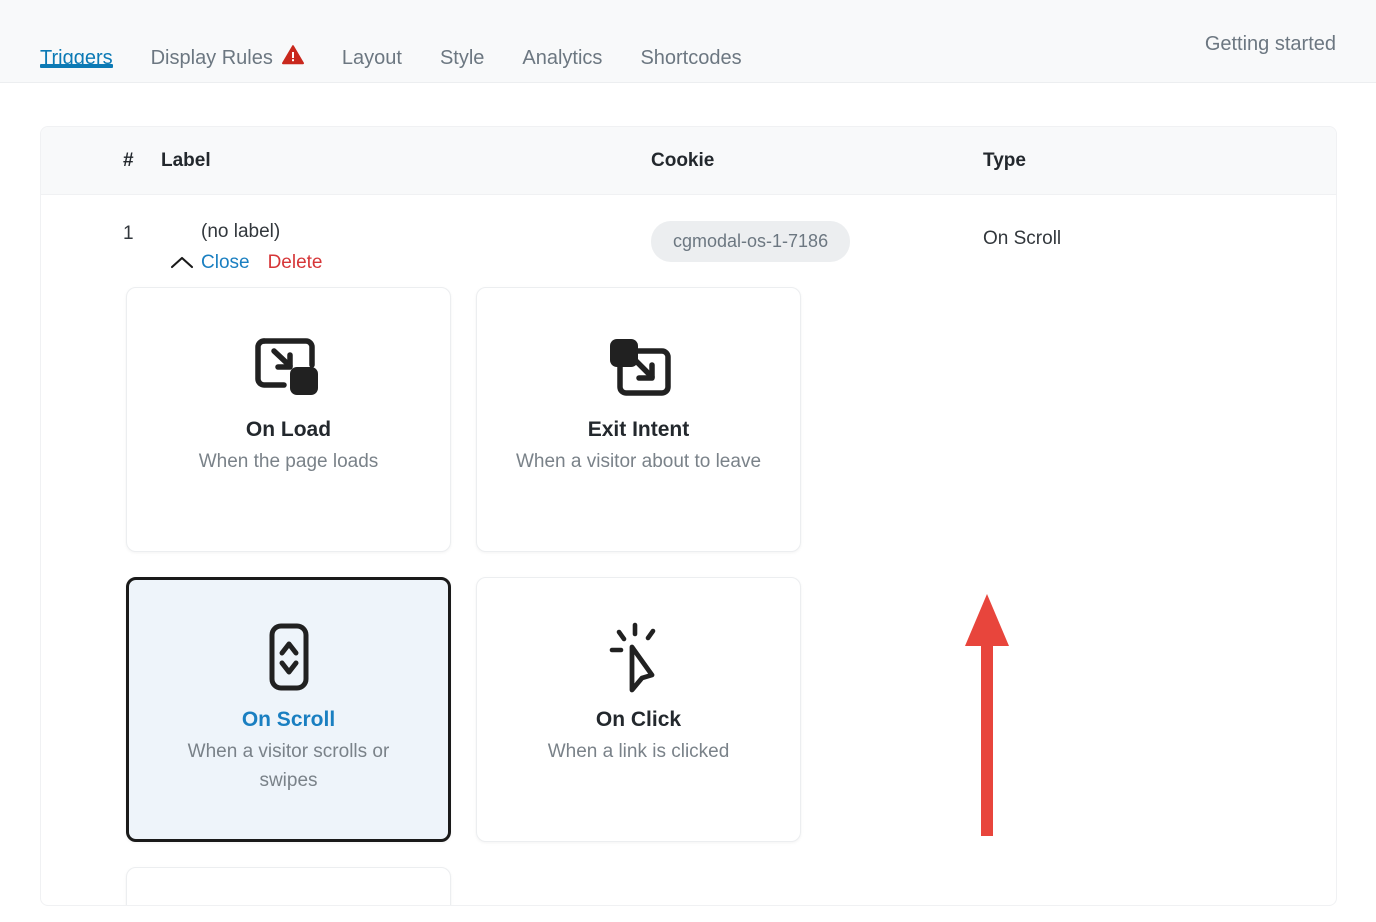  Describe the element at coordinates (289, 658) in the screenshot. I see `on-scroll-icon` at that location.